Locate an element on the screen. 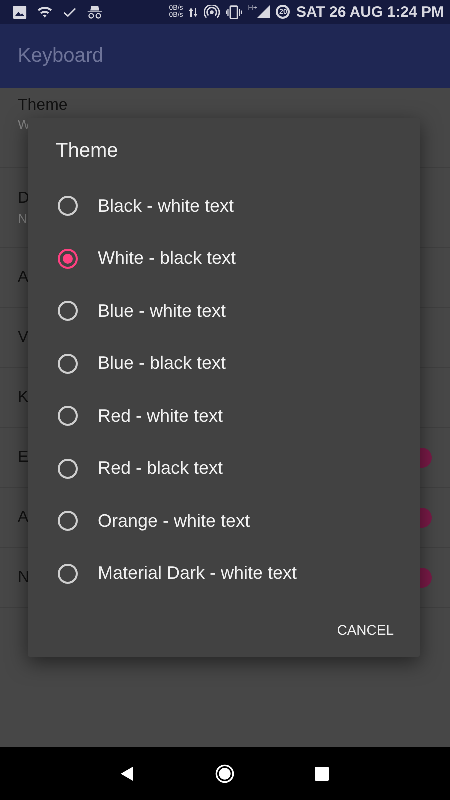 This screenshot has width=450, height=800. wifi-icon is located at coordinates (45, 12).